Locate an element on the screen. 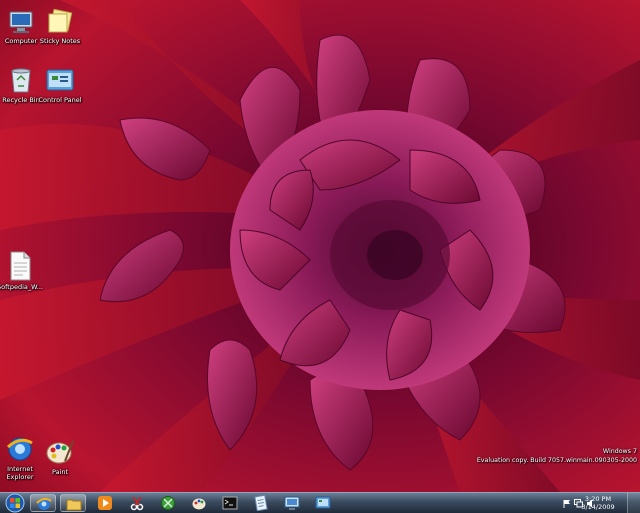 This screenshot has height=513, width=640. sticky-notes-icon is located at coordinates (60, 20).